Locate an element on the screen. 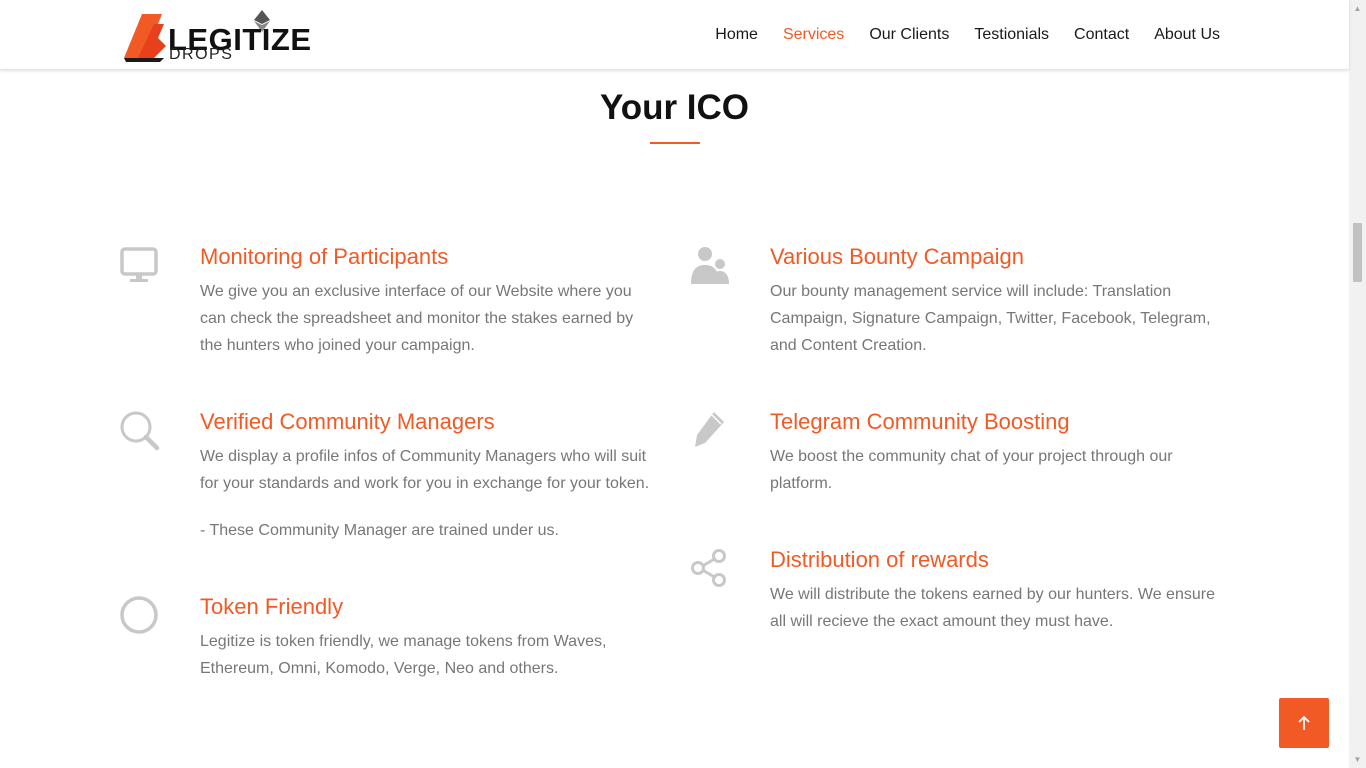 The image size is (1366, 768). nav-our-clients: Our Clients is located at coordinates (909, 34).